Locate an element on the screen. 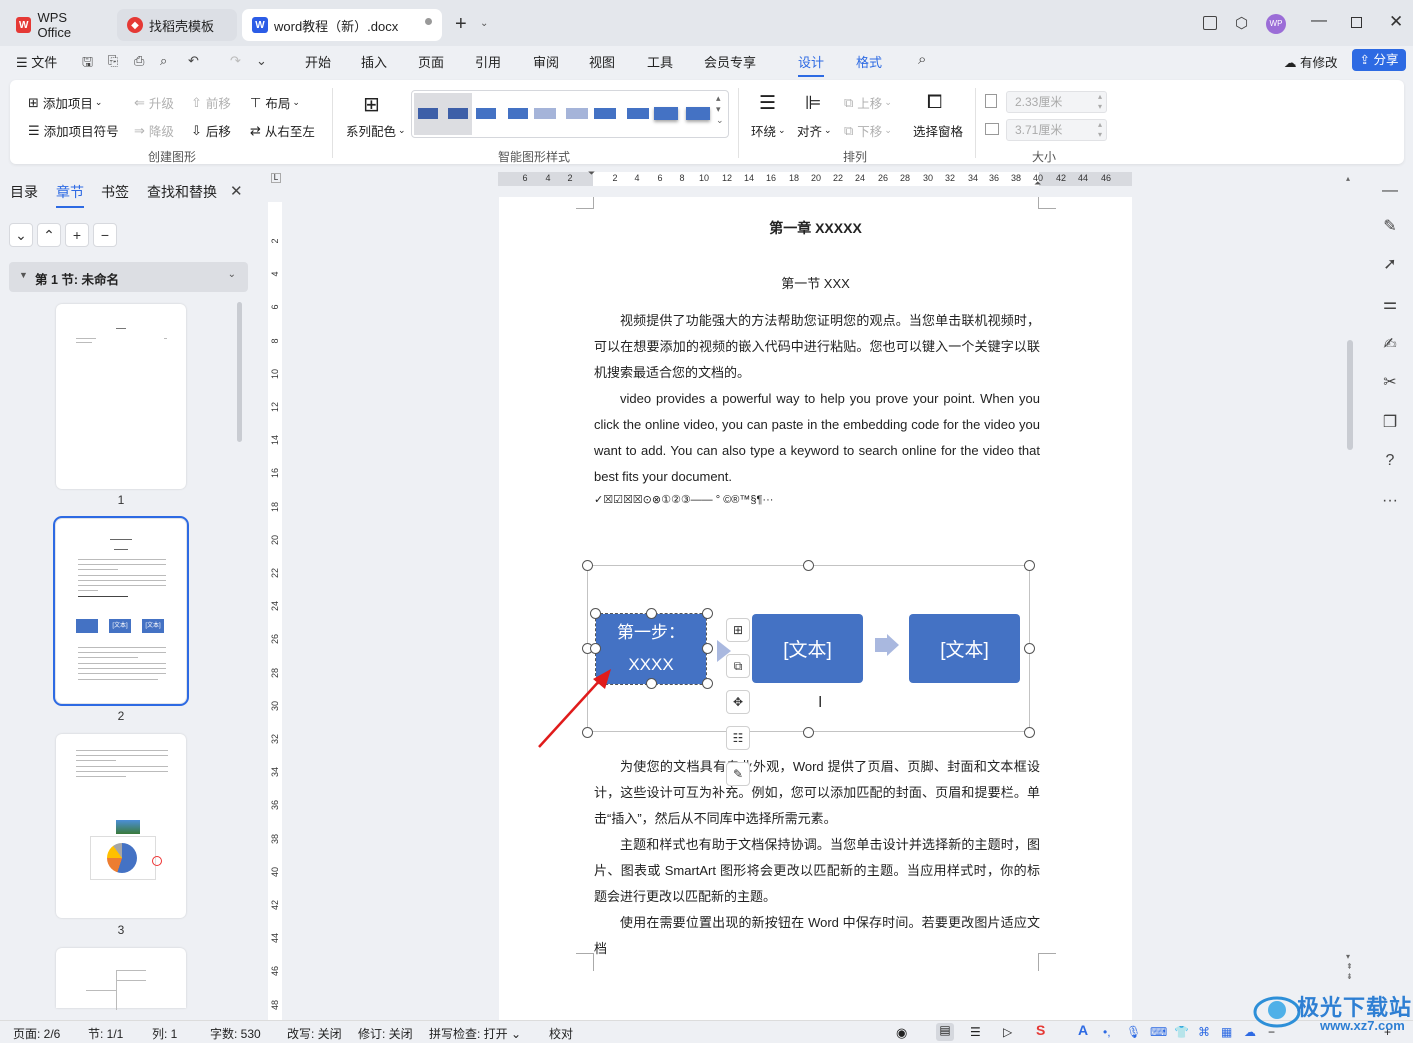  menu-tools: 工具 is located at coordinates (660, 61).